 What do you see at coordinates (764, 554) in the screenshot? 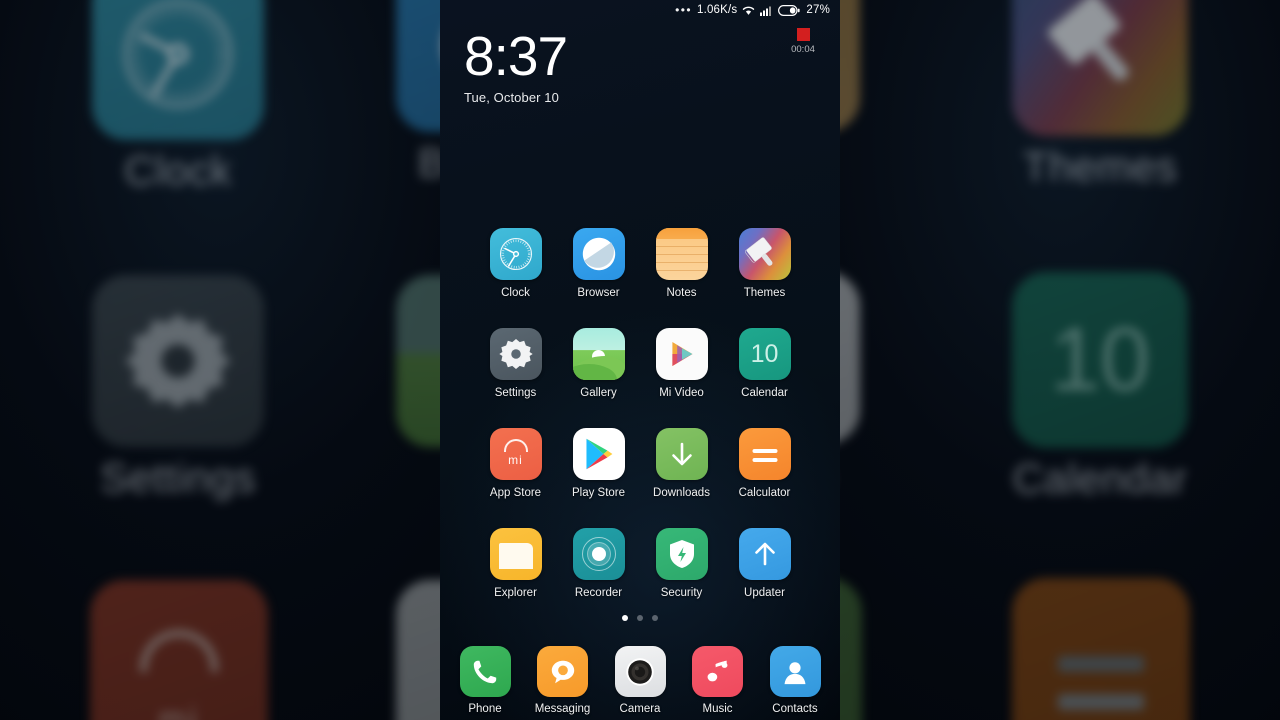
I see `up-arrow-icon` at bounding box center [764, 554].